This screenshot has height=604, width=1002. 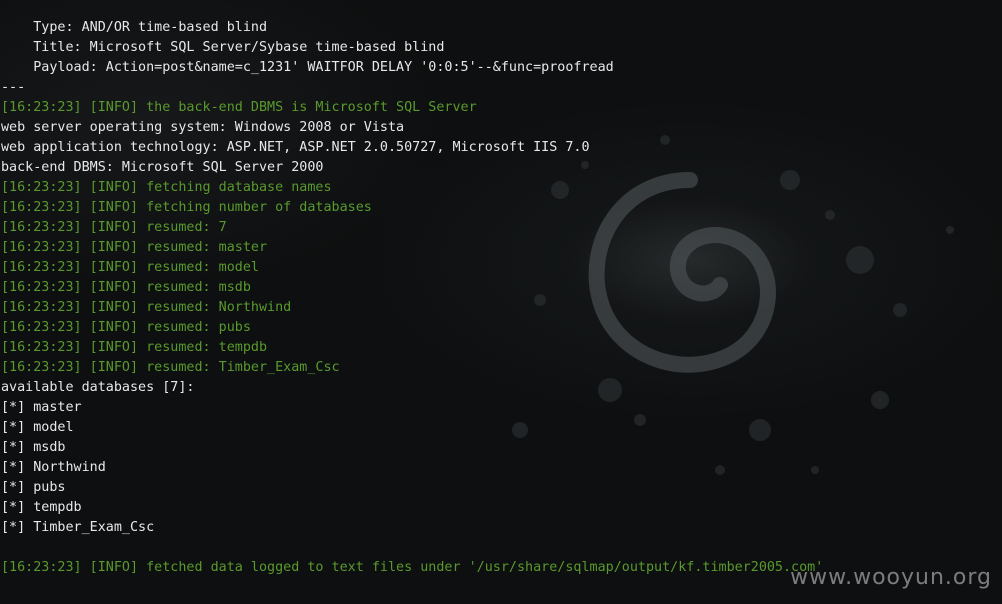 I want to click on terminal-line: [16:23:23] [INFO] resumed: 7, so click(x=114, y=227).